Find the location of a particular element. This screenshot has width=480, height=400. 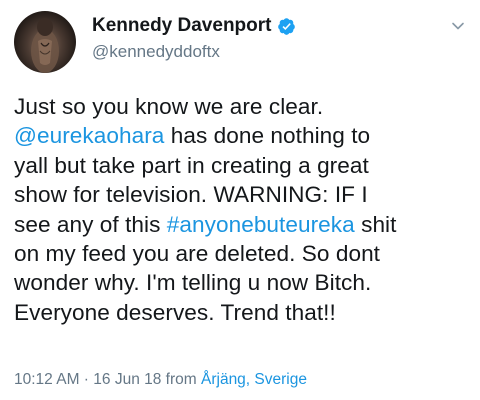

tweet-text-segment: Just so you know we are clear. is located at coordinates (169, 106).